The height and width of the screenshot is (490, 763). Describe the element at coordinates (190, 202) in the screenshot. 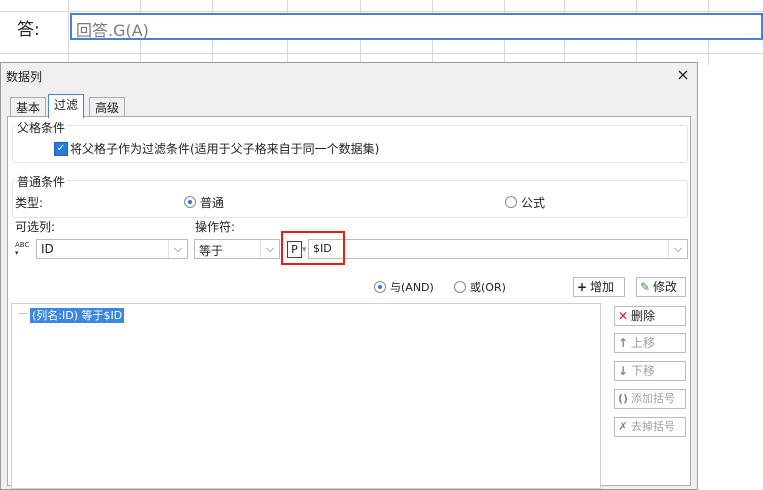

I see `radio-normal` at that location.